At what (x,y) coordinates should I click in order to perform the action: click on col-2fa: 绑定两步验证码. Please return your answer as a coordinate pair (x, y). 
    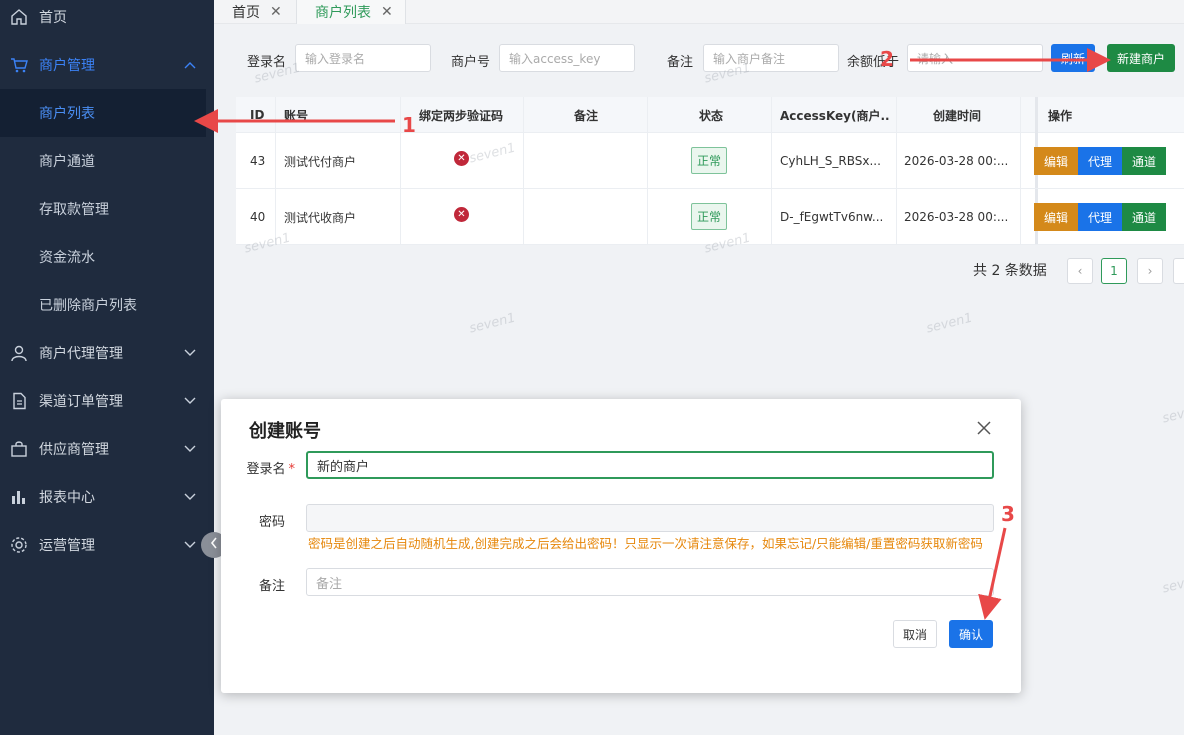
    Looking at the image, I should click on (461, 115).